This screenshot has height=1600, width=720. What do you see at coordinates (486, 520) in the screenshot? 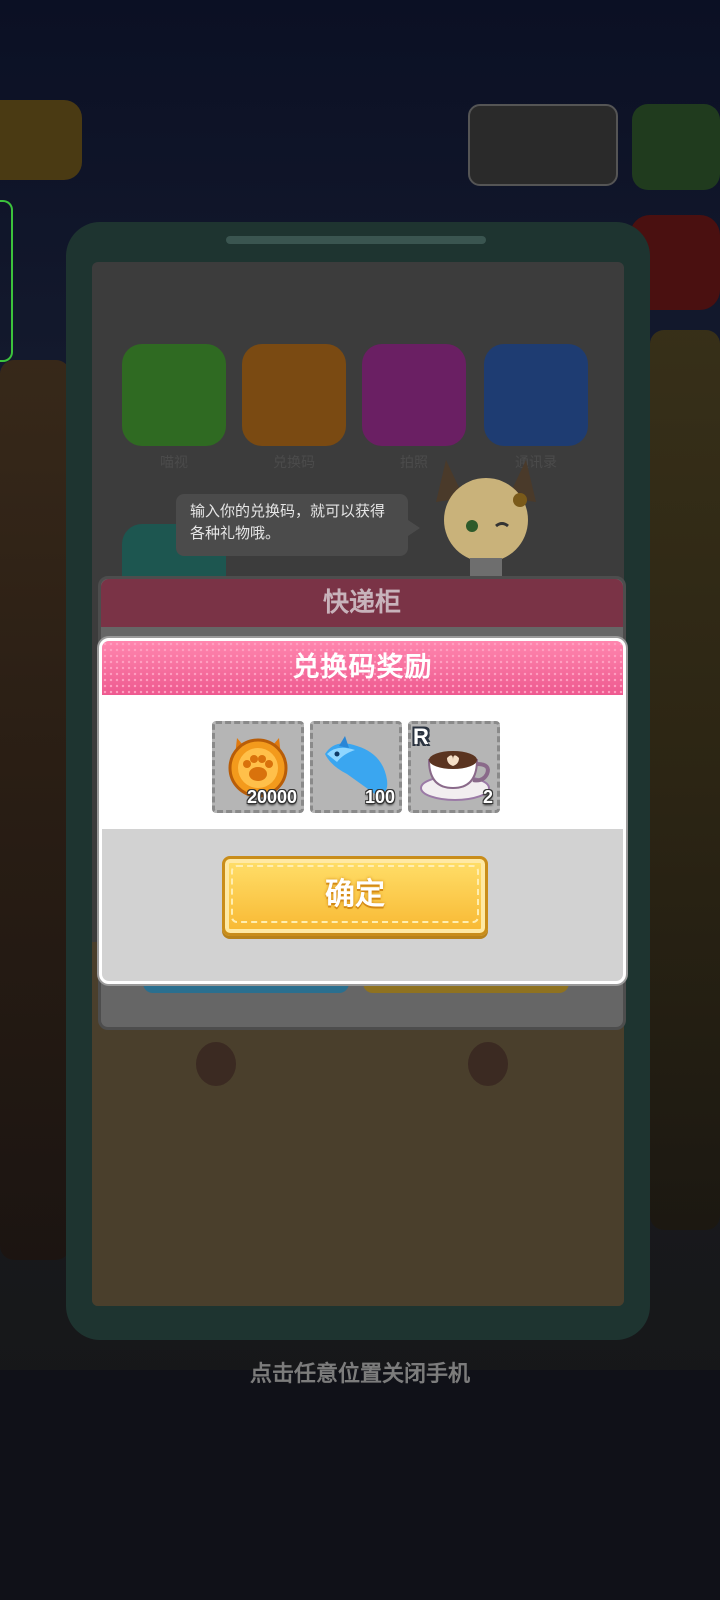
I see `mascot-cat-girl-icon` at bounding box center [486, 520].